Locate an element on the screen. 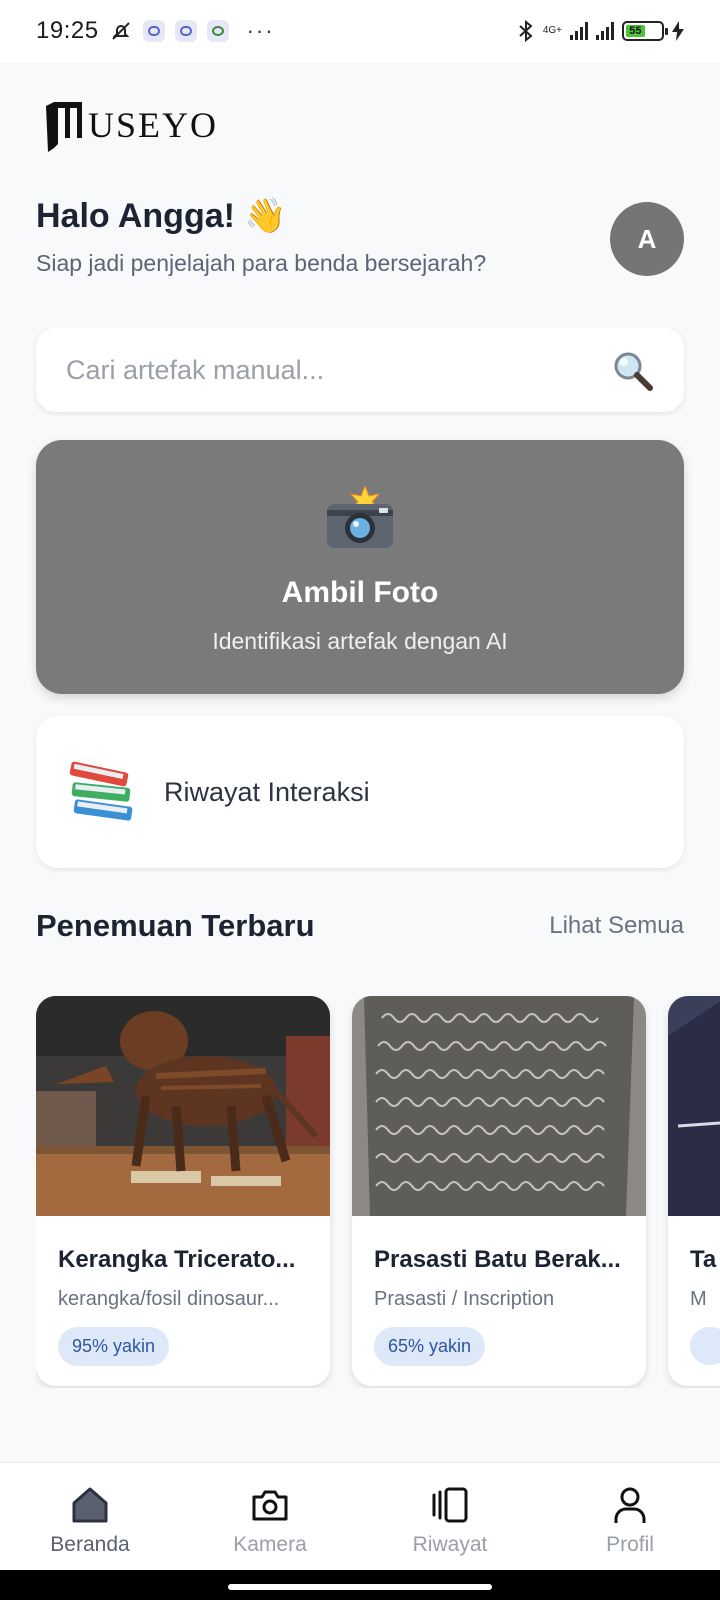  nav-camera: Kamera is located at coordinates (270, 1516).